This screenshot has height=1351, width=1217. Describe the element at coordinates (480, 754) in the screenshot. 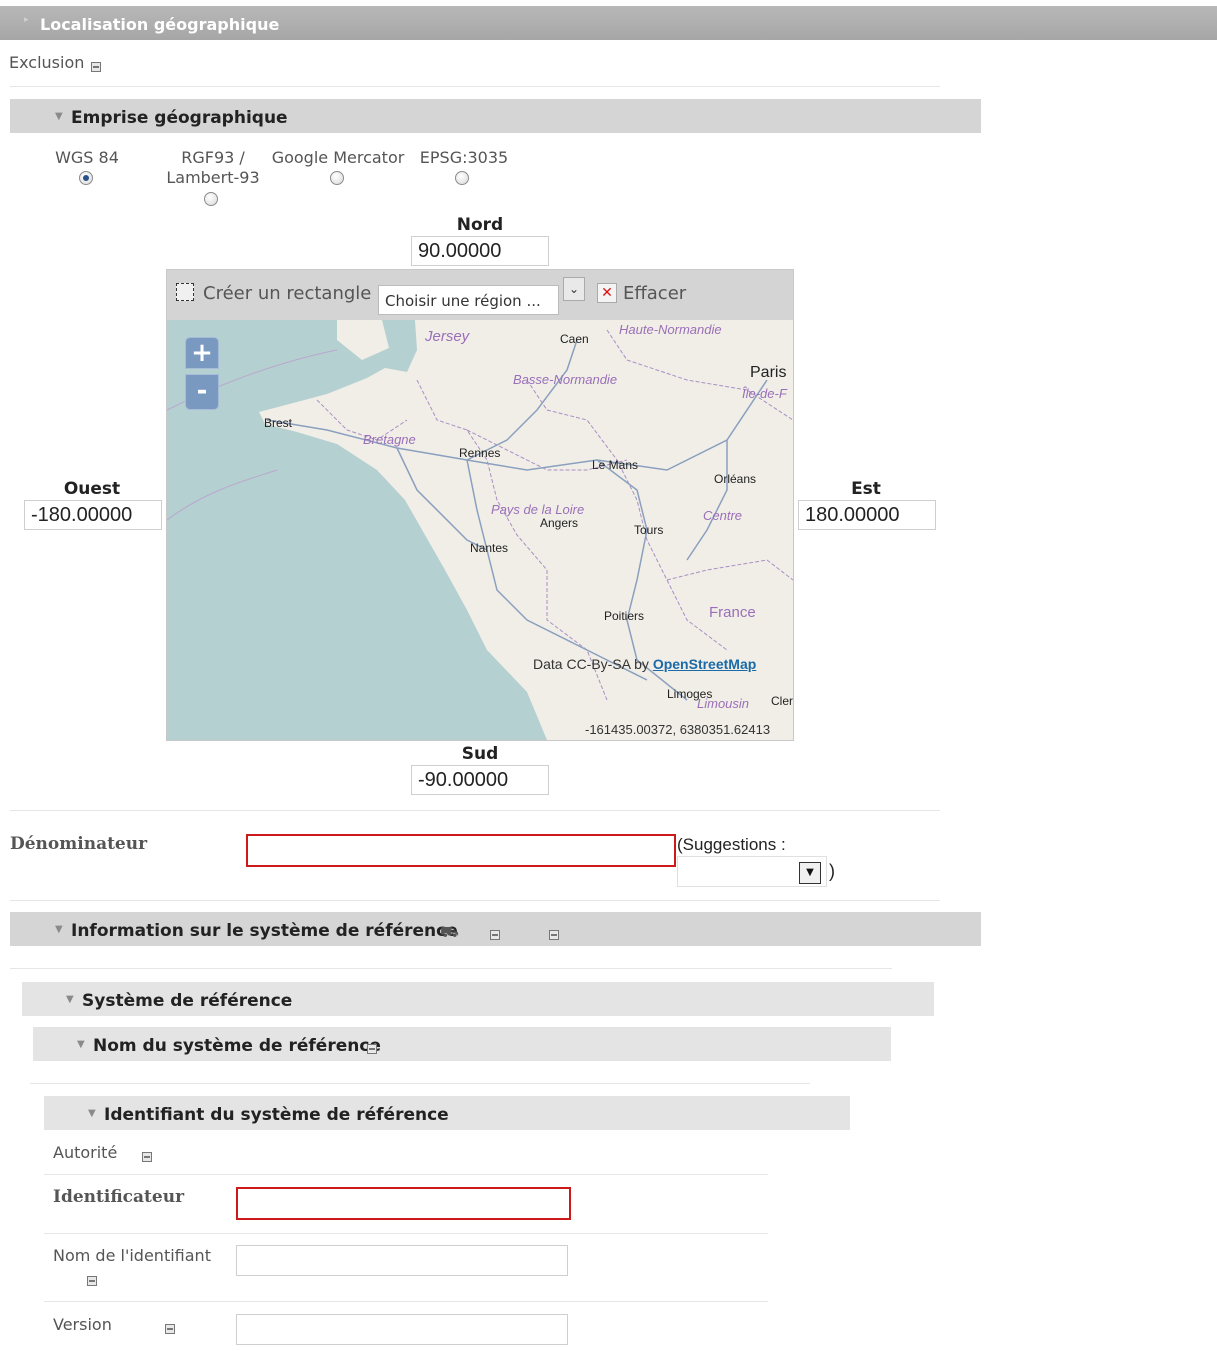

I see `sud-label: Sud` at that location.